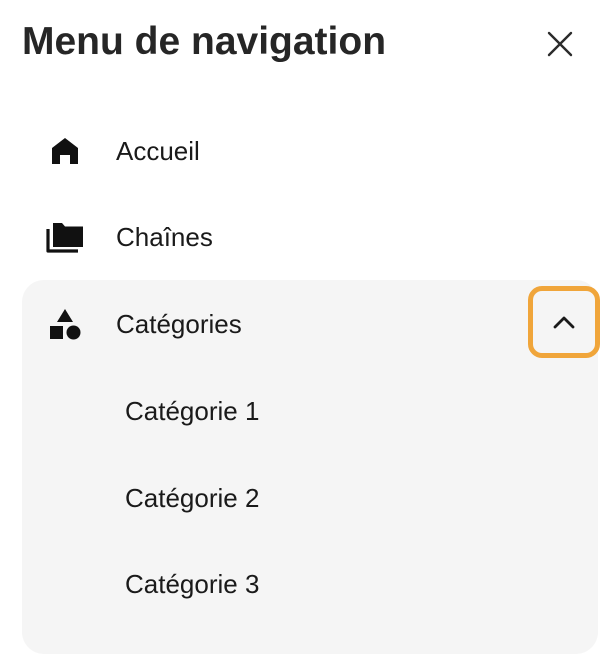  What do you see at coordinates (204, 41) in the screenshot?
I see `drawer-title: Menu de navigation` at bounding box center [204, 41].